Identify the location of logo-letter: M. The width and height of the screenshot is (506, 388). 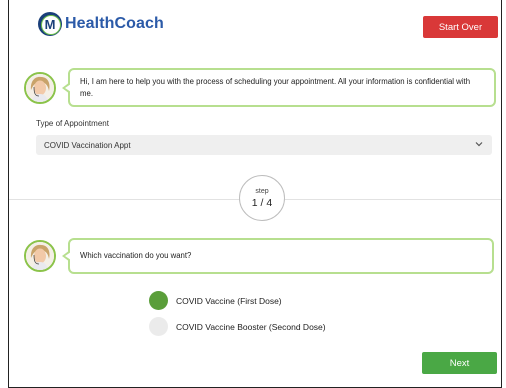
(50, 24).